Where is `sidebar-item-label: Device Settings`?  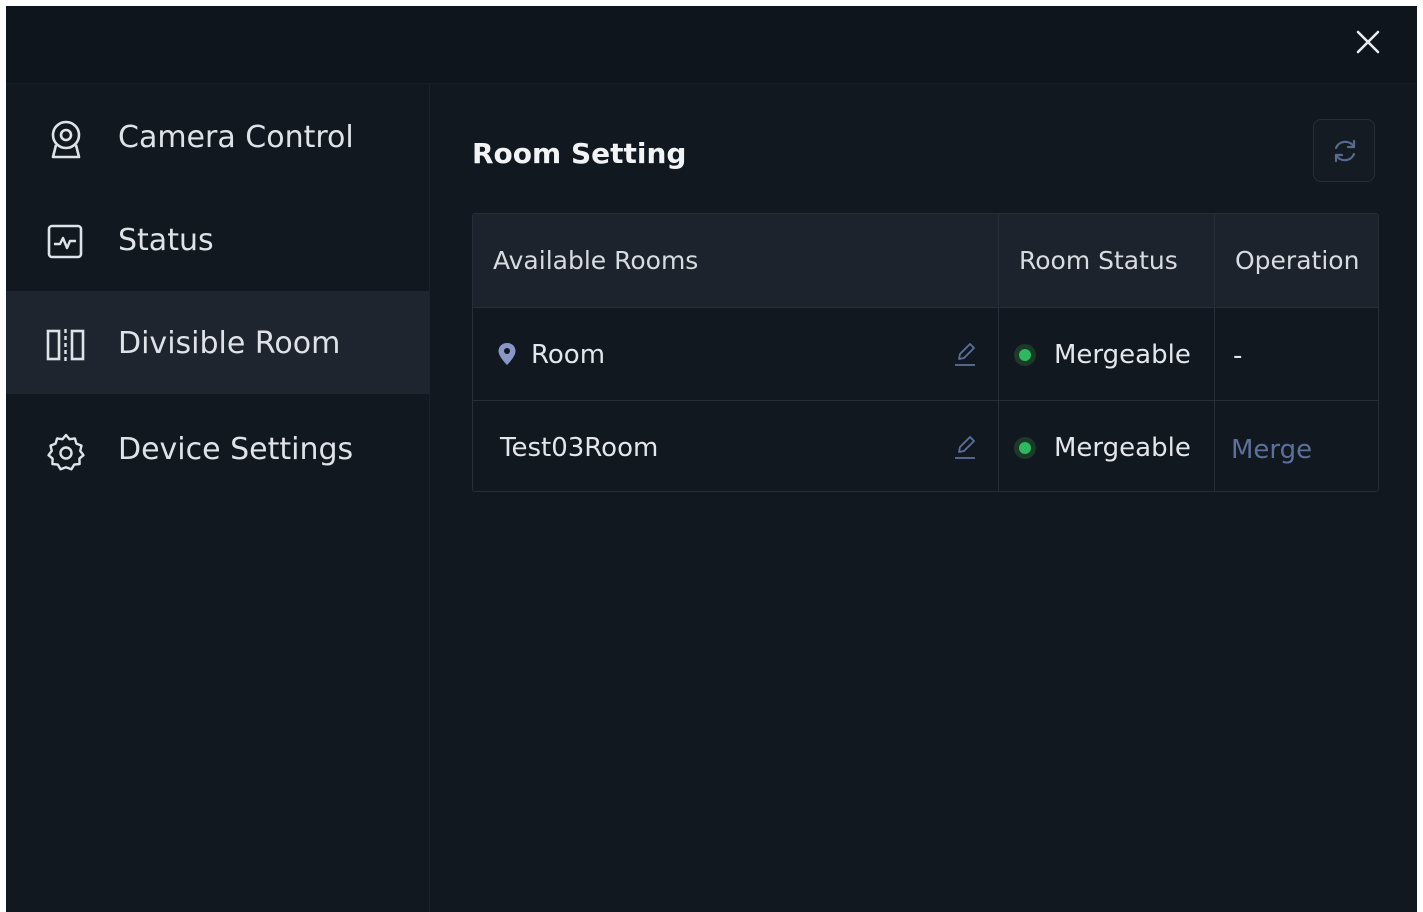 sidebar-item-label: Device Settings is located at coordinates (236, 449).